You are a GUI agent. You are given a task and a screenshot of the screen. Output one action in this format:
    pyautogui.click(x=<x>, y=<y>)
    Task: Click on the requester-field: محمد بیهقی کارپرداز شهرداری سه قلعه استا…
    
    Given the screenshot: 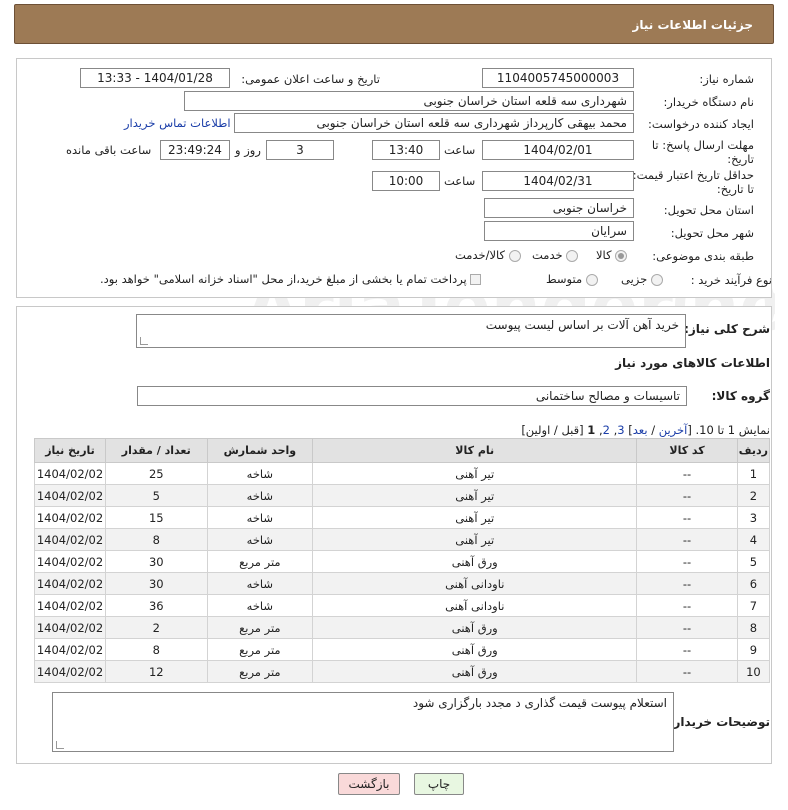 What is the action you would take?
    pyautogui.click(x=434, y=123)
    